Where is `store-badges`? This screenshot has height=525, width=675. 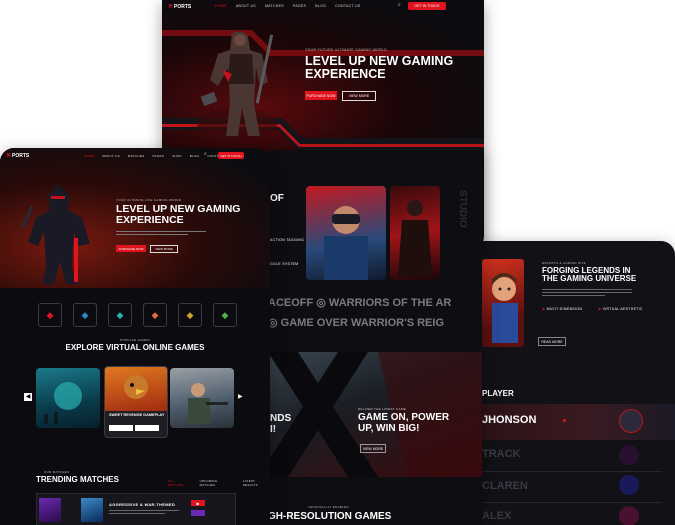 store-badges is located at coordinates (134, 428).